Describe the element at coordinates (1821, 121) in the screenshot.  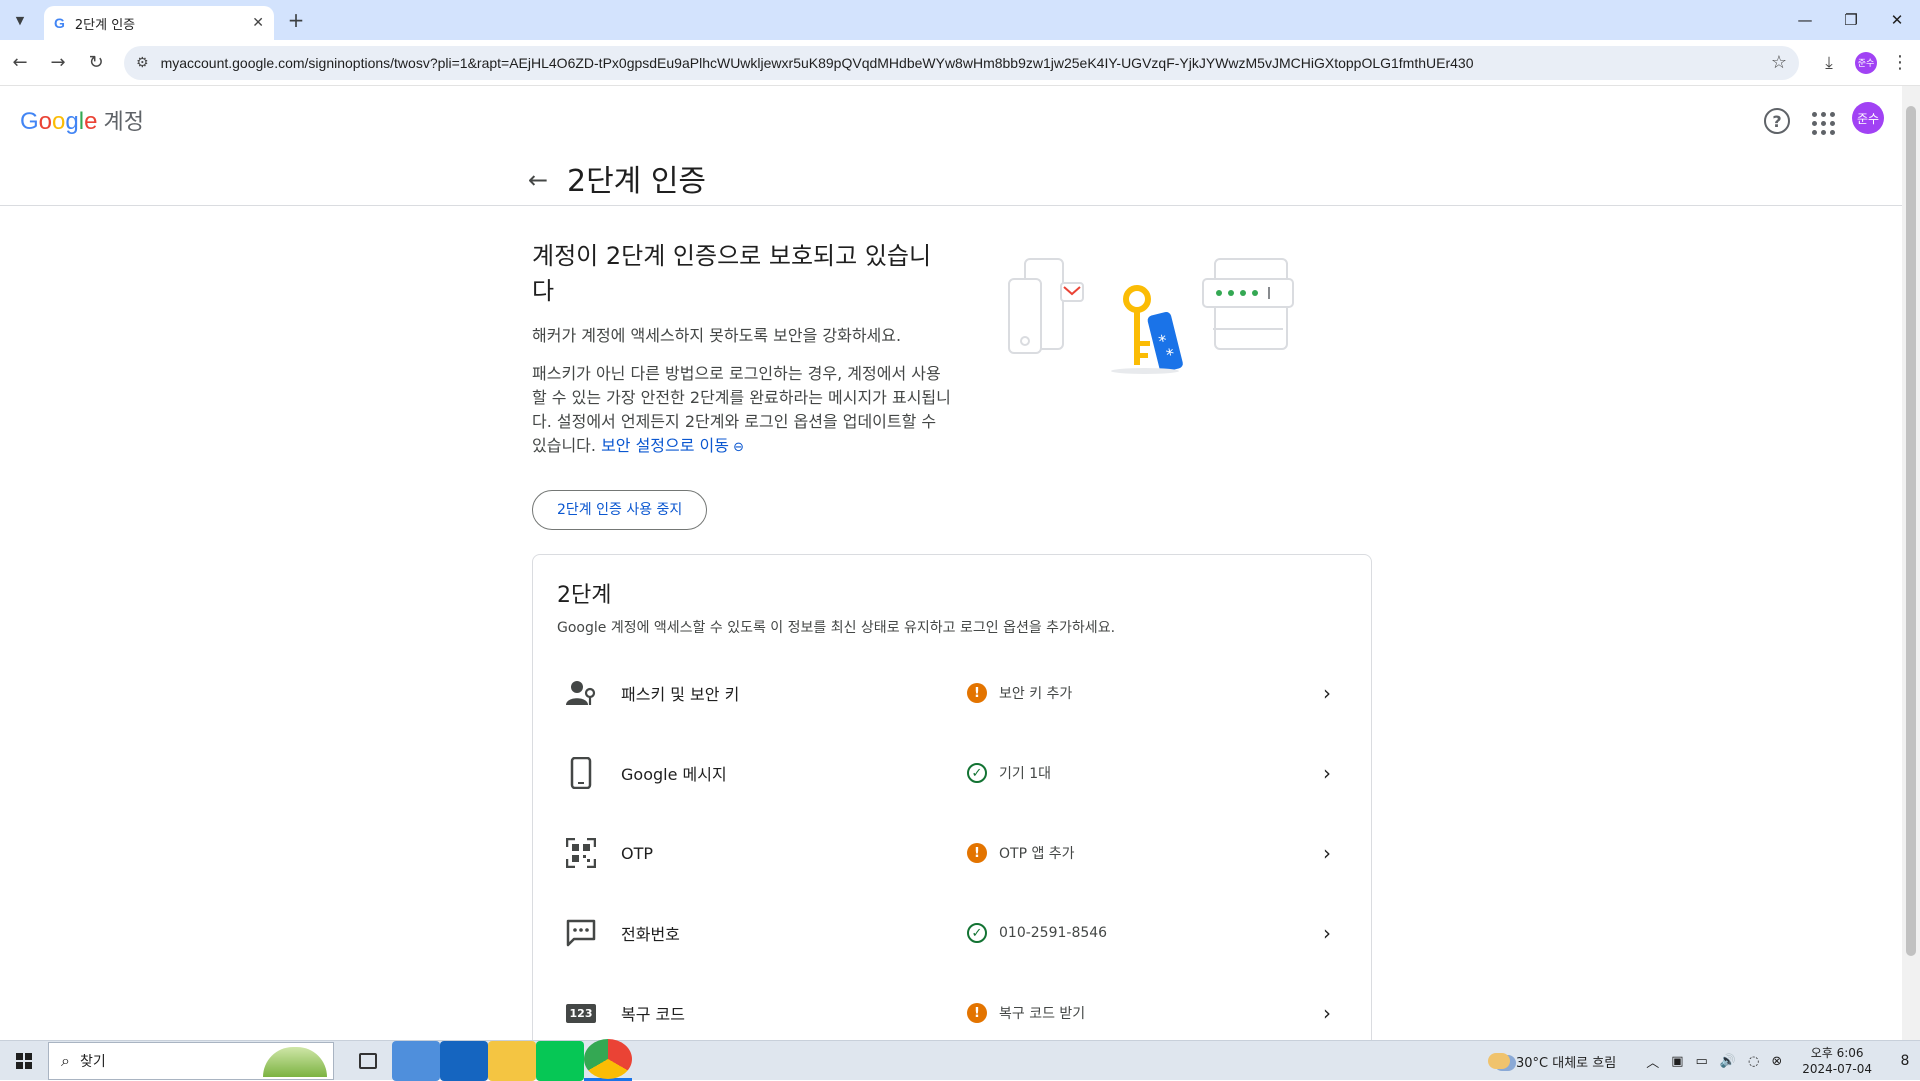
I see `google-apps-icon` at that location.